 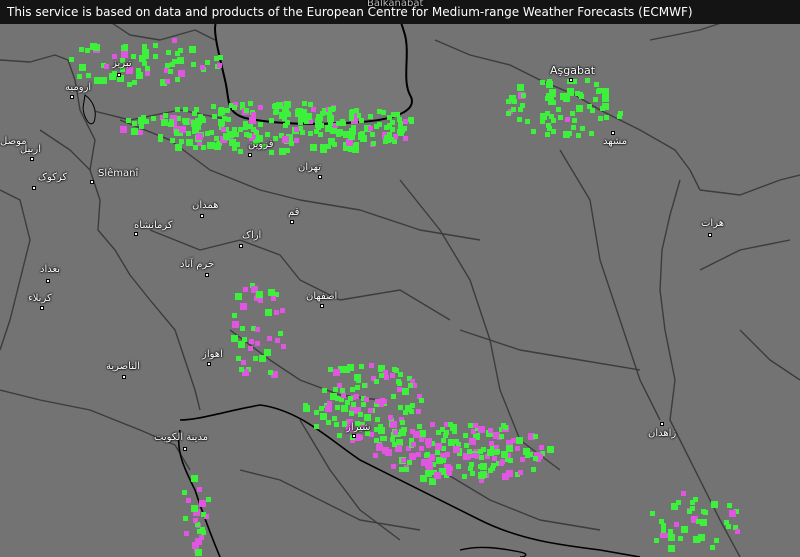 I want to click on city-label-qazvin: قزوین, so click(x=261, y=144).